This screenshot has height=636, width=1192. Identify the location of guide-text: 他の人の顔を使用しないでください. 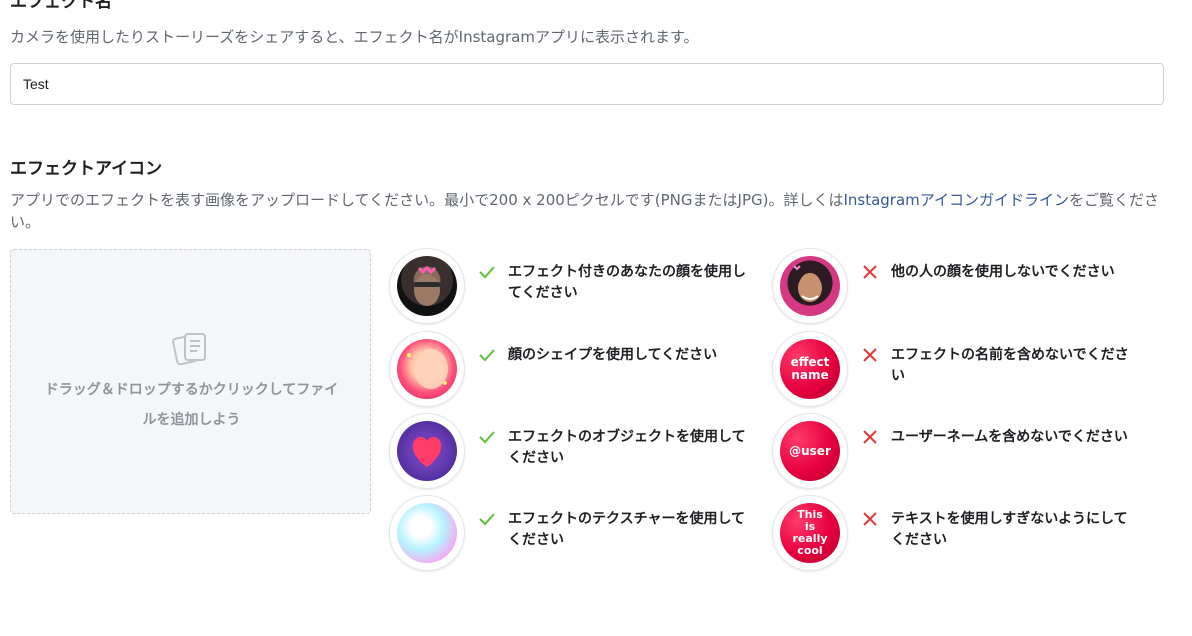
(1003, 272).